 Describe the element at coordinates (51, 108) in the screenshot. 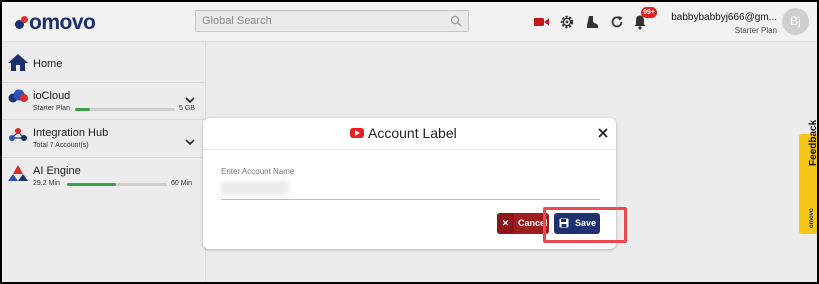

I see `sidebar-item-sublabel: Starter Plan` at that location.